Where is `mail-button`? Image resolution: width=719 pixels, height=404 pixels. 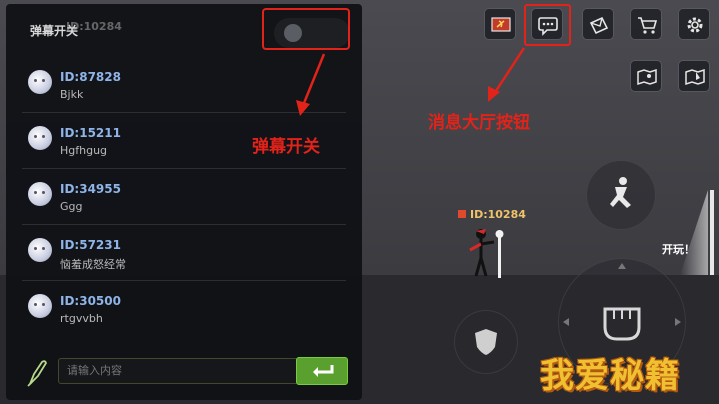
mail-button is located at coordinates (598, 24).